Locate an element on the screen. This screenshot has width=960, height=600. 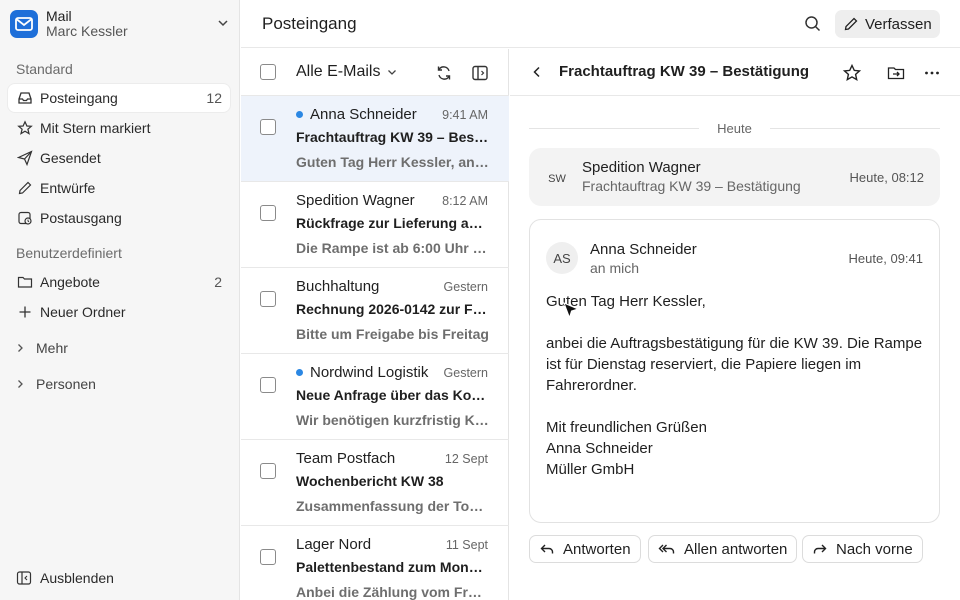
sender-name: Team Postfach is located at coordinates (346, 458).